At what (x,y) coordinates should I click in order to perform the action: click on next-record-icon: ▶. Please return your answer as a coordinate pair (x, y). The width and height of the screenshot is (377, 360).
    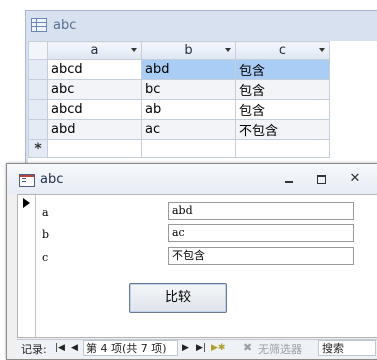
    Looking at the image, I should click on (185, 348).